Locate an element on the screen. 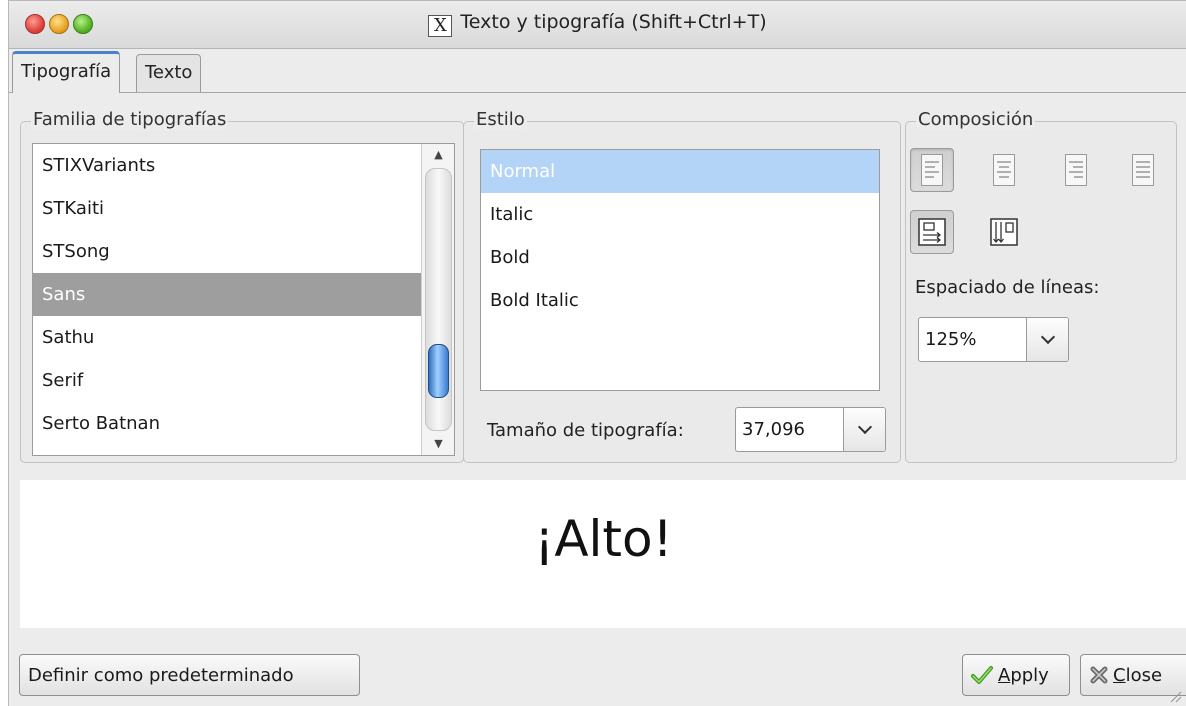 The image size is (1186, 706). list-item: Serif is located at coordinates (243, 380).